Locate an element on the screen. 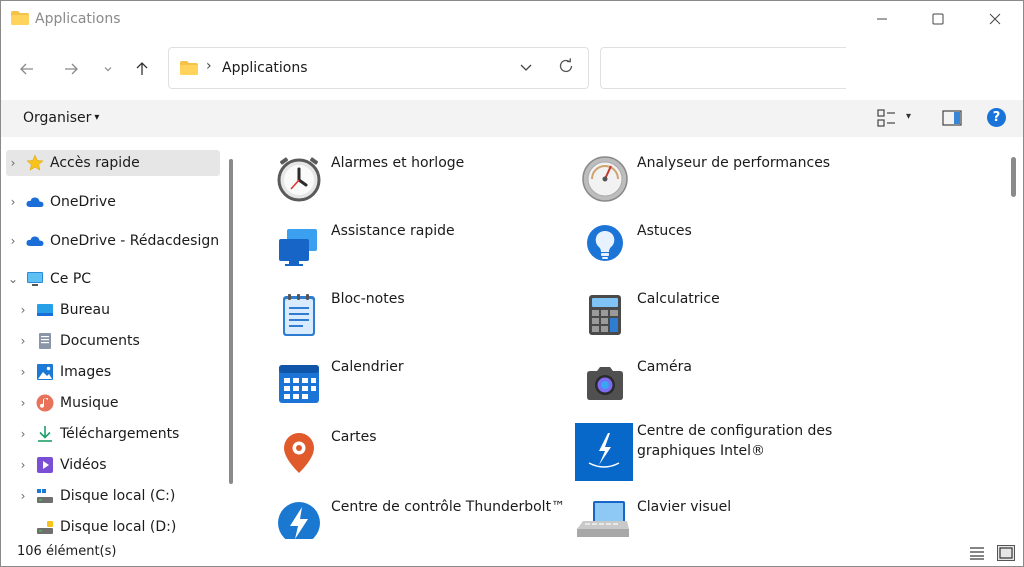  sidebar-item-videos: › Vidéos is located at coordinates (61, 465).